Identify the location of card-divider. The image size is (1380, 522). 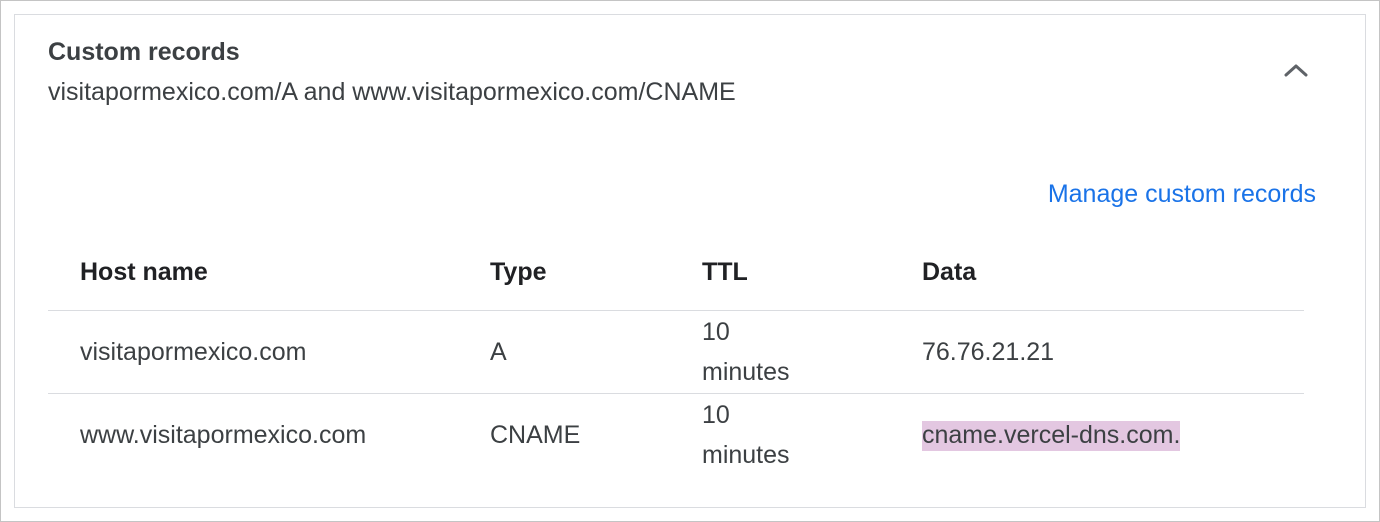
(690, 507).